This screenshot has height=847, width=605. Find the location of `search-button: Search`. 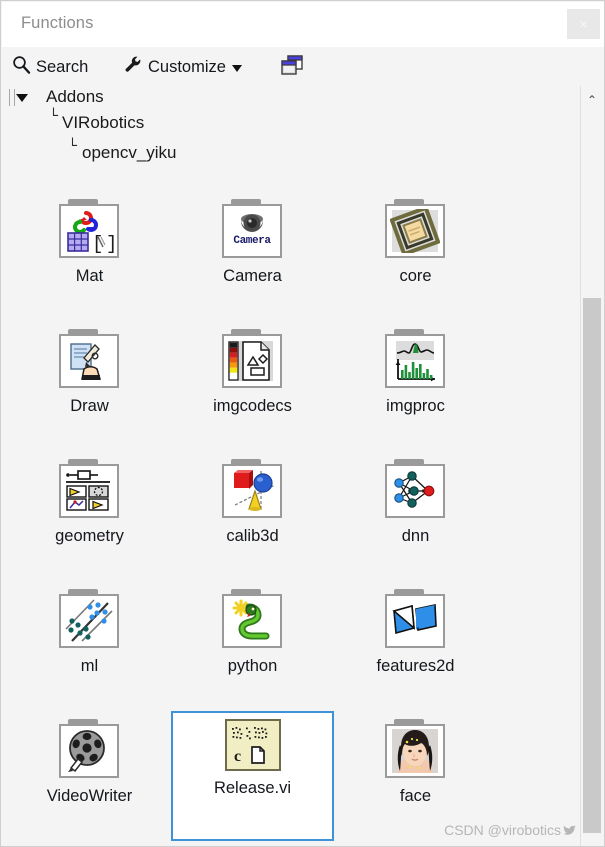

search-button: Search is located at coordinates (50, 67).